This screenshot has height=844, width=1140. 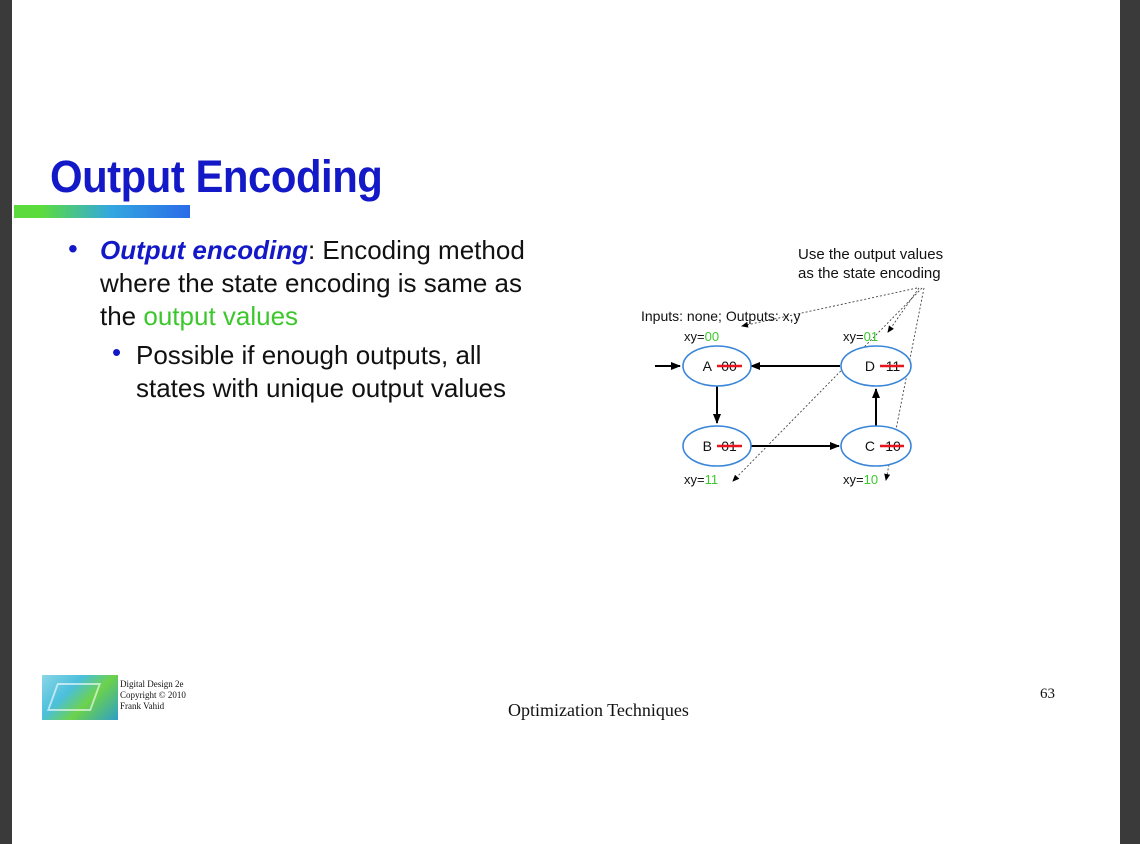 What do you see at coordinates (876, 446) in the screenshot?
I see `state-c: C 10` at bounding box center [876, 446].